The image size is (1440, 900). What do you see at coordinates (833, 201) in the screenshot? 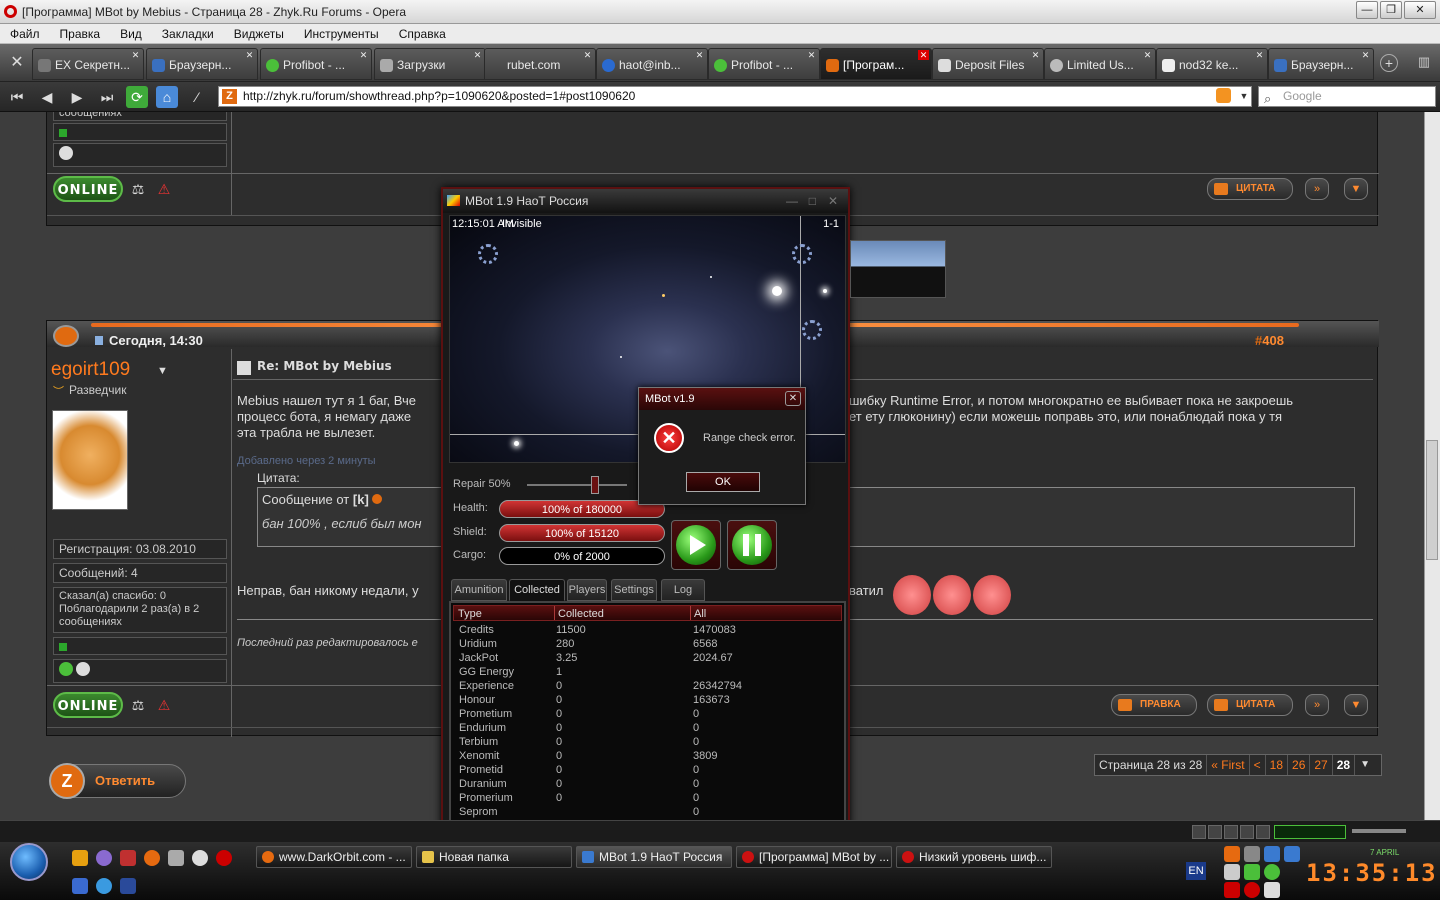
I see `mbot-close-icon: ✕` at bounding box center [833, 201].